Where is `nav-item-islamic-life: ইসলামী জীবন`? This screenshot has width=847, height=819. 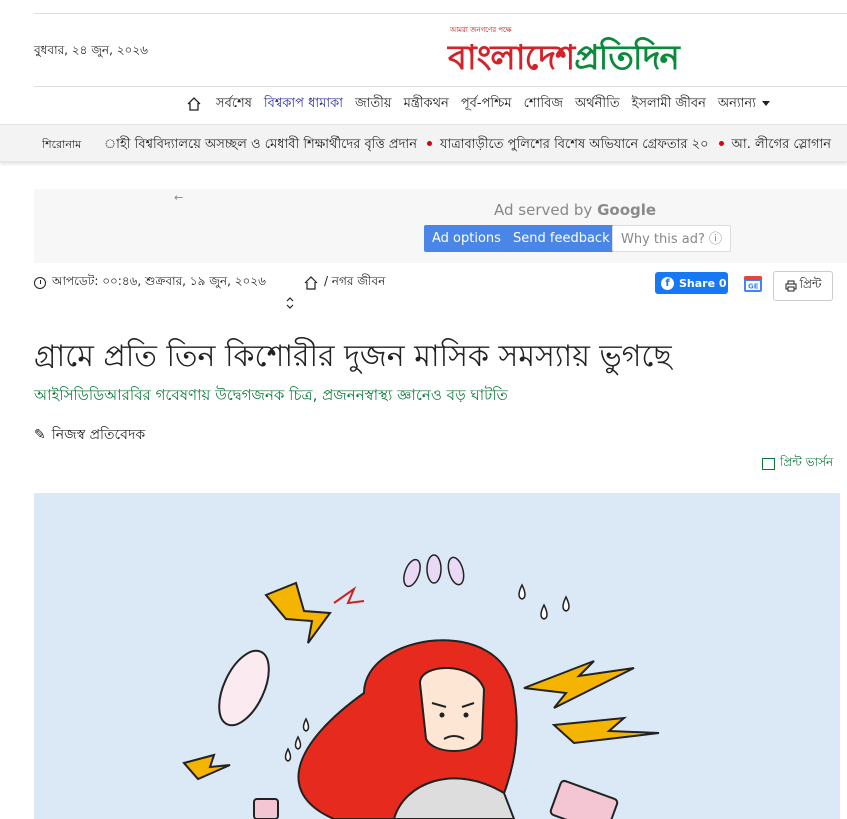 nav-item-islamic-life: ইসলামী জীবন is located at coordinates (669, 104).